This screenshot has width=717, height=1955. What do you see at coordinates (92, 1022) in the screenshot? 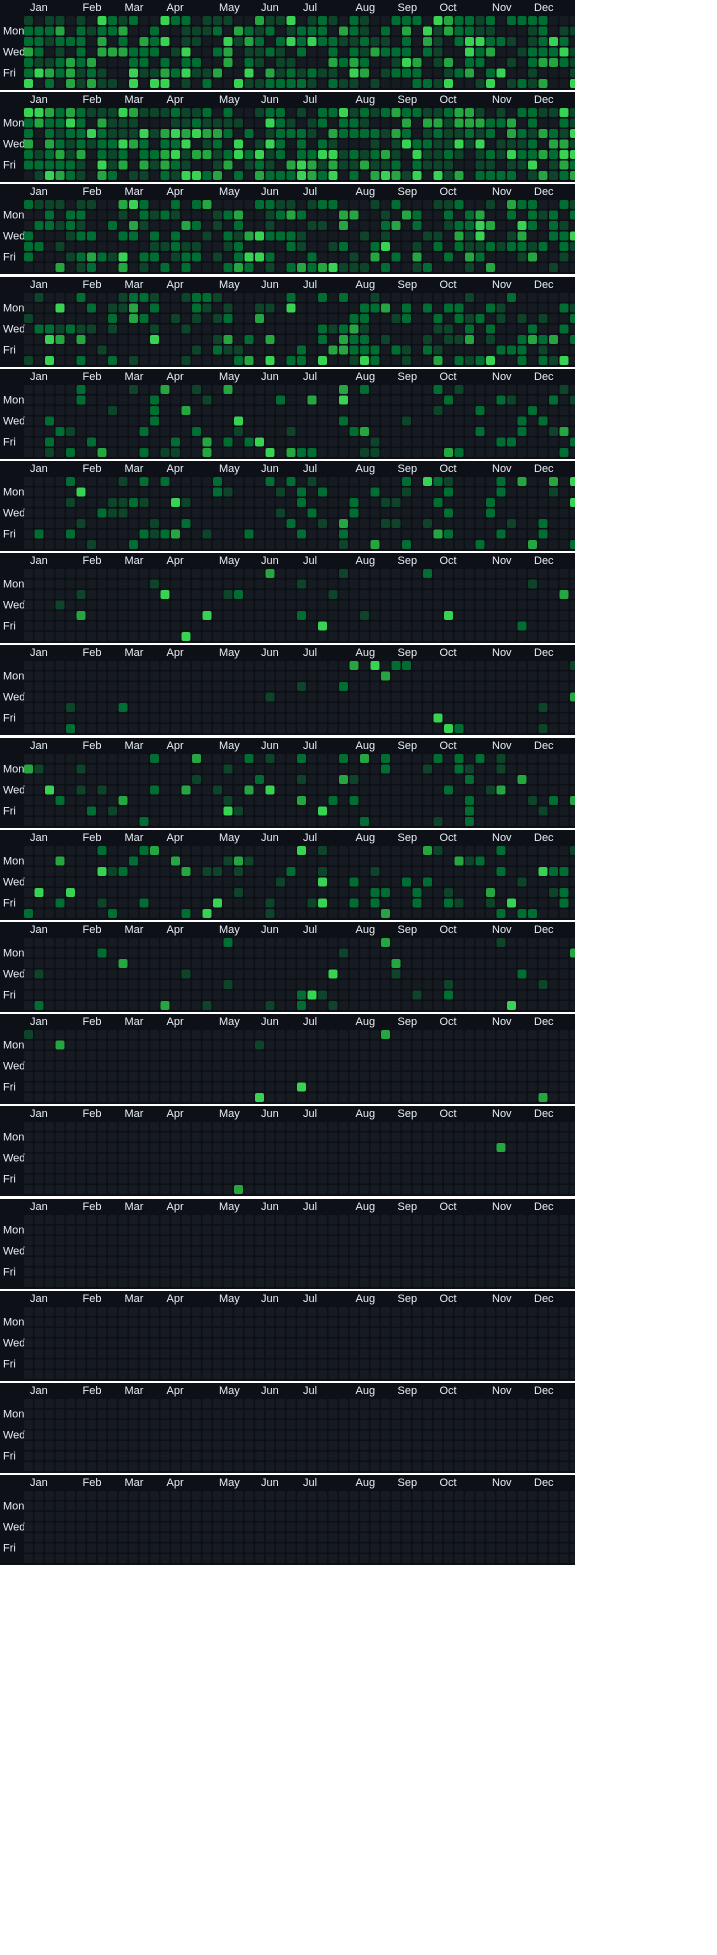
I see `month-label-feb: Feb` at bounding box center [92, 1022].